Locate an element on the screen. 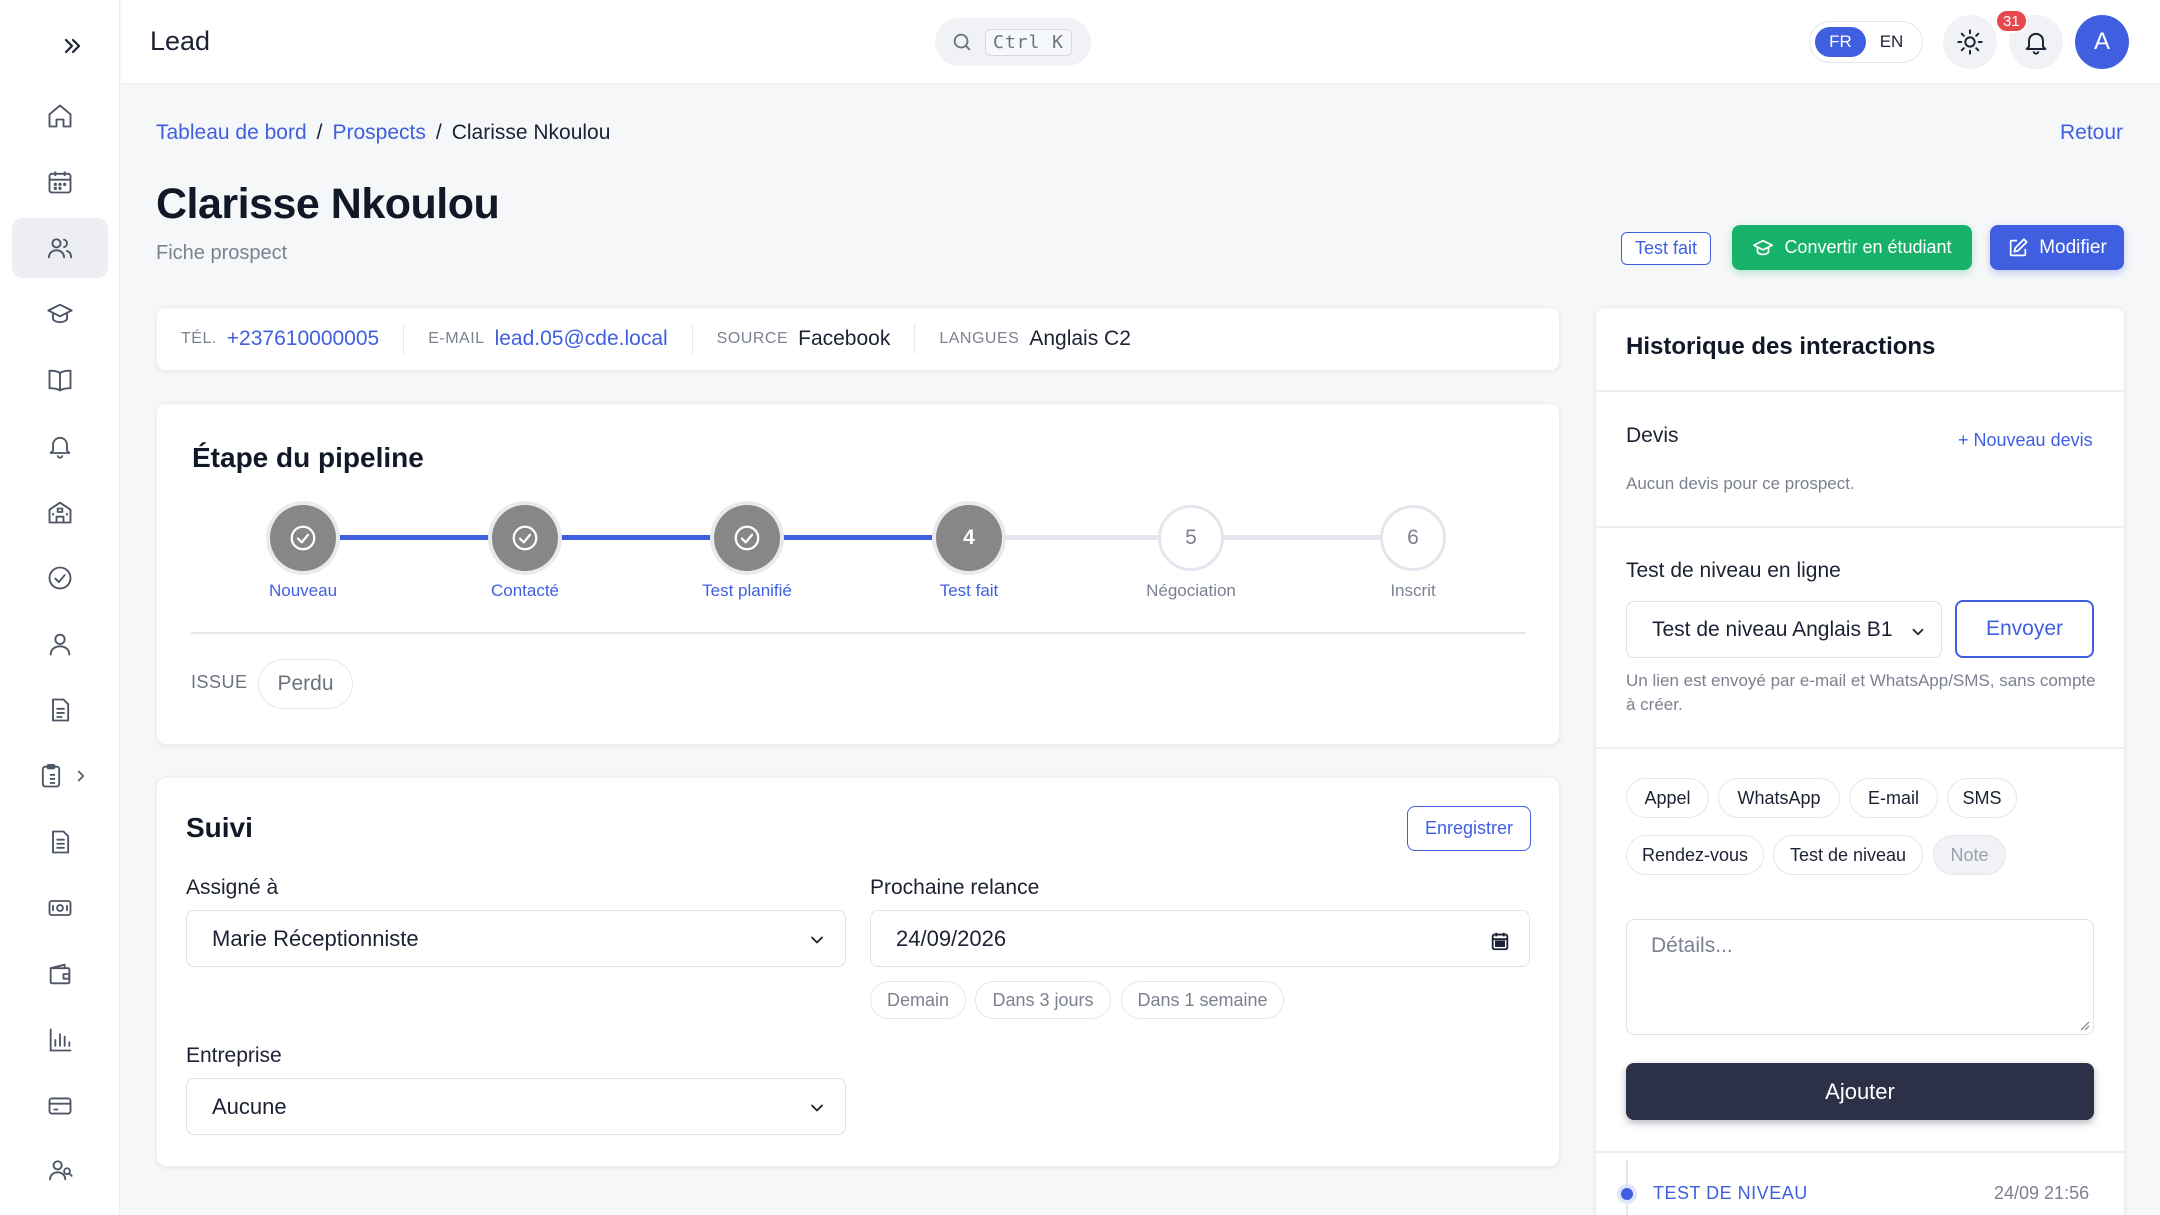  lang-fr-button: FR is located at coordinates (1840, 42).